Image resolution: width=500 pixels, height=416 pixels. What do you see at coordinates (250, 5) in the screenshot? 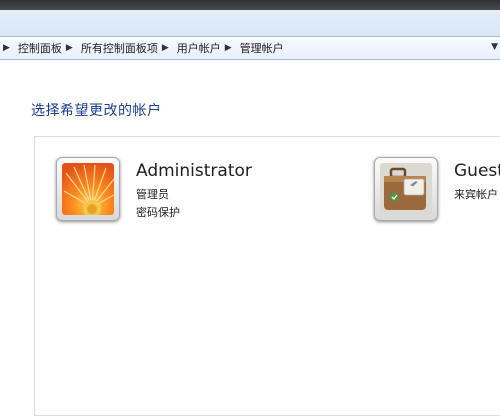
I see `window-title-bar` at bounding box center [250, 5].